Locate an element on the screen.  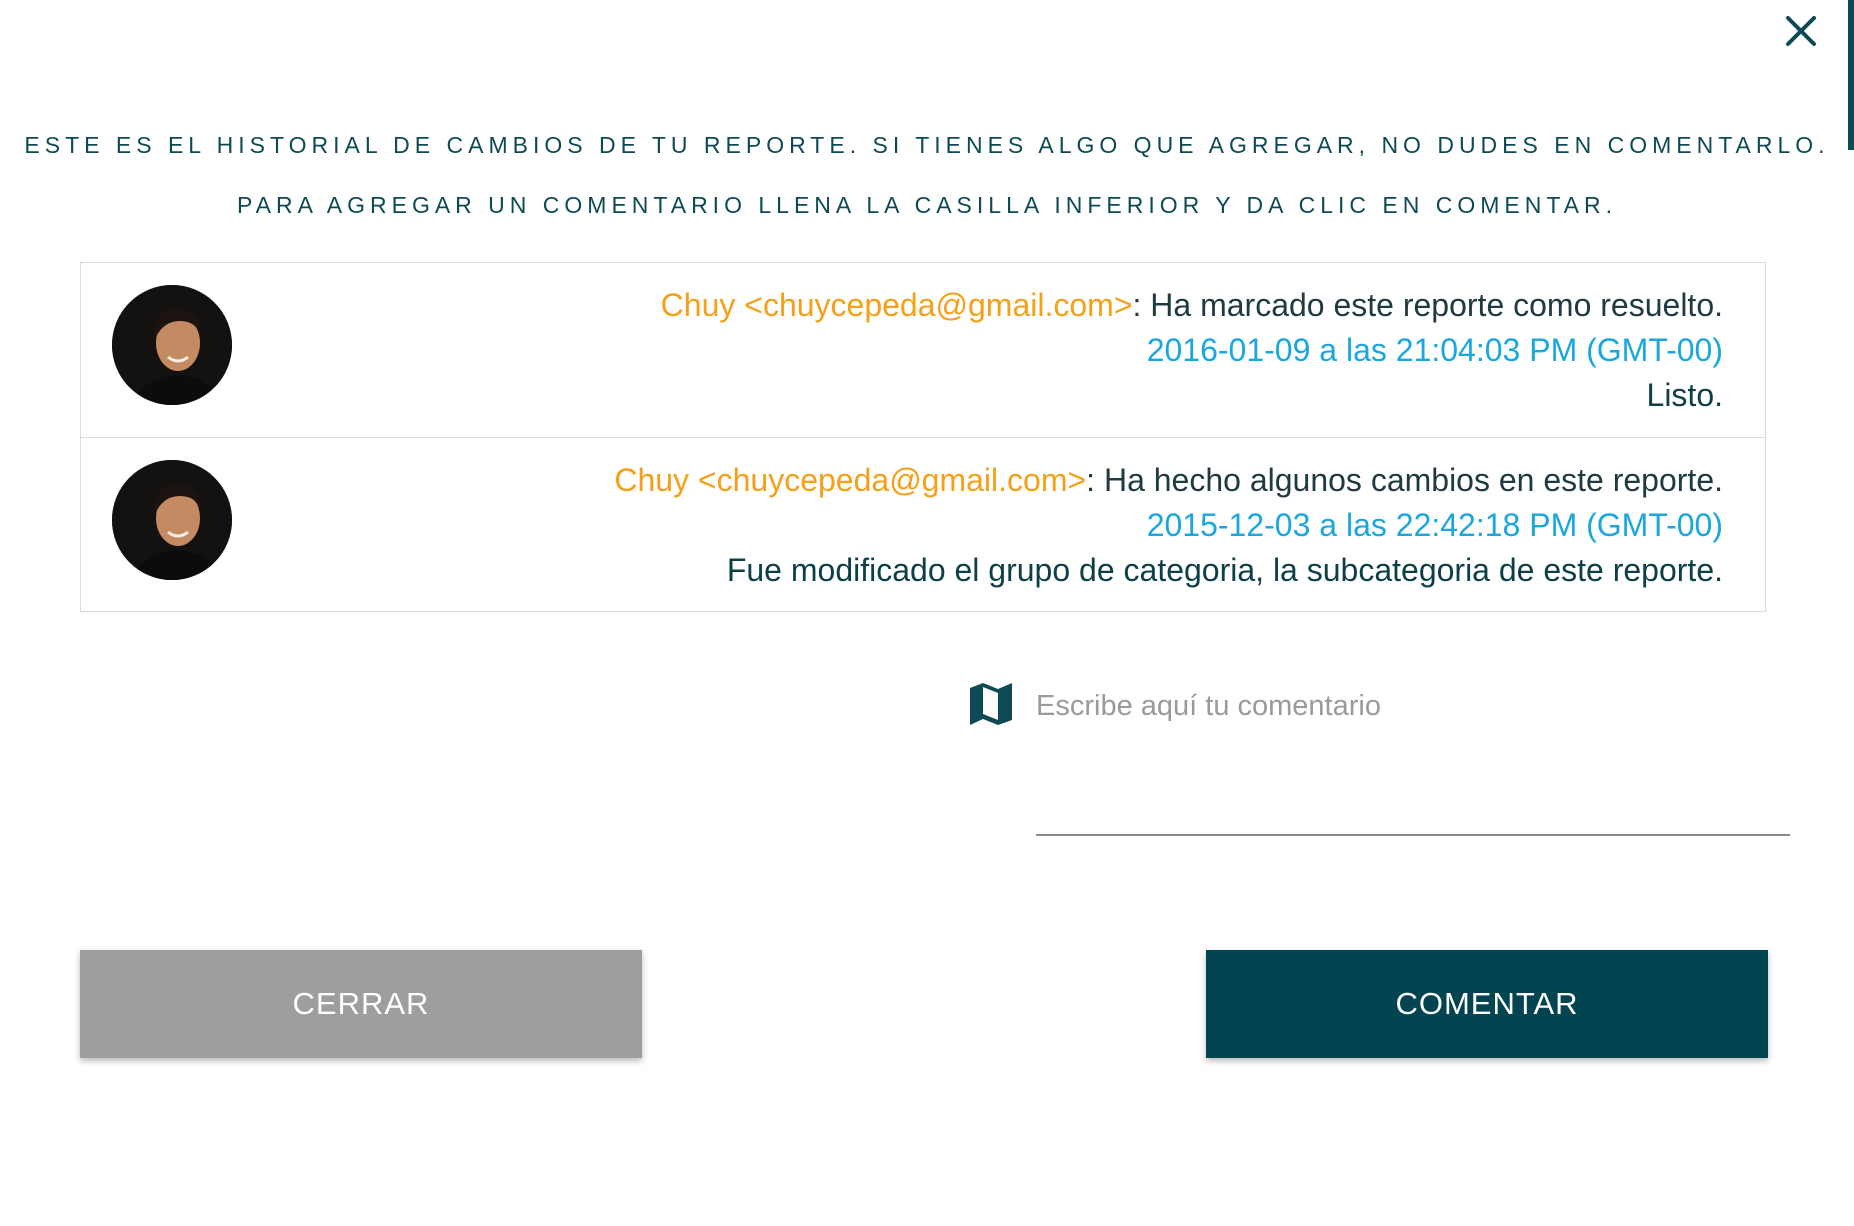
action-text: : Ha marcado este reporte como resuelto. is located at coordinates (1428, 305).